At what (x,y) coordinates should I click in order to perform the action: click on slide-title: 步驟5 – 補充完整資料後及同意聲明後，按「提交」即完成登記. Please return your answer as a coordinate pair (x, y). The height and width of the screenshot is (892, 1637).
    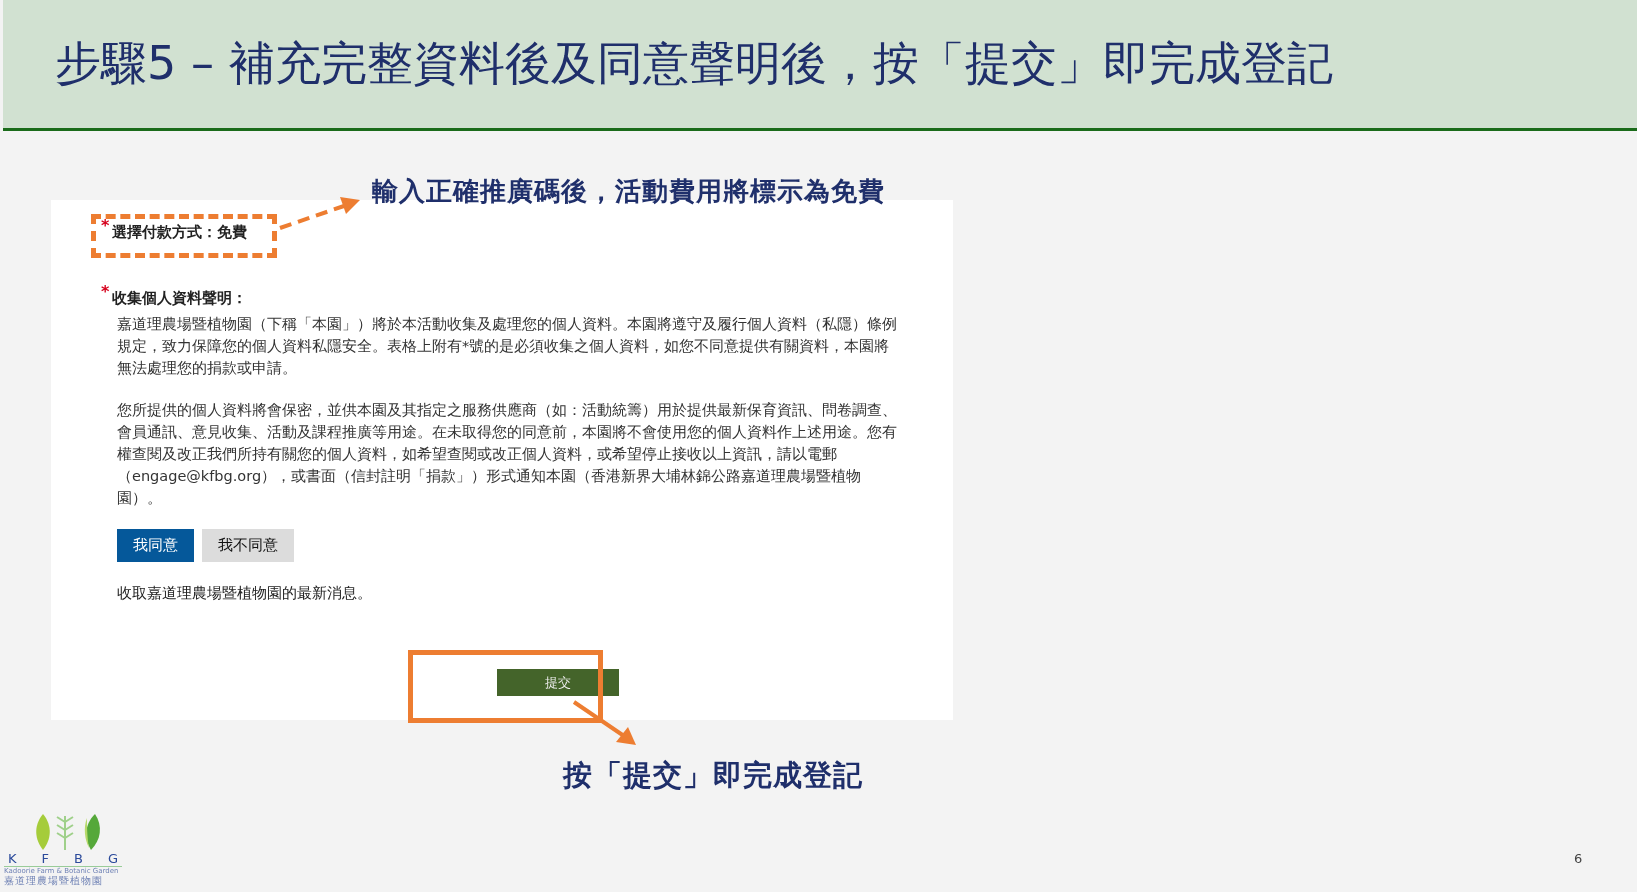
    Looking at the image, I should click on (694, 63).